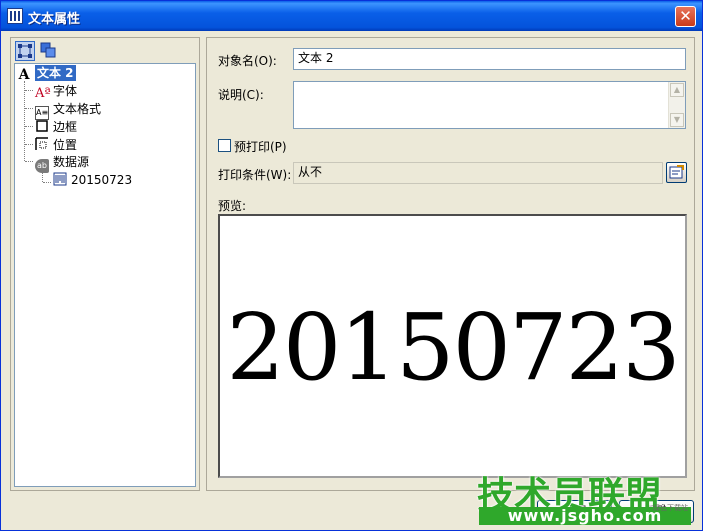  Describe the element at coordinates (15, 16) in the screenshot. I see `app-icon` at that location.